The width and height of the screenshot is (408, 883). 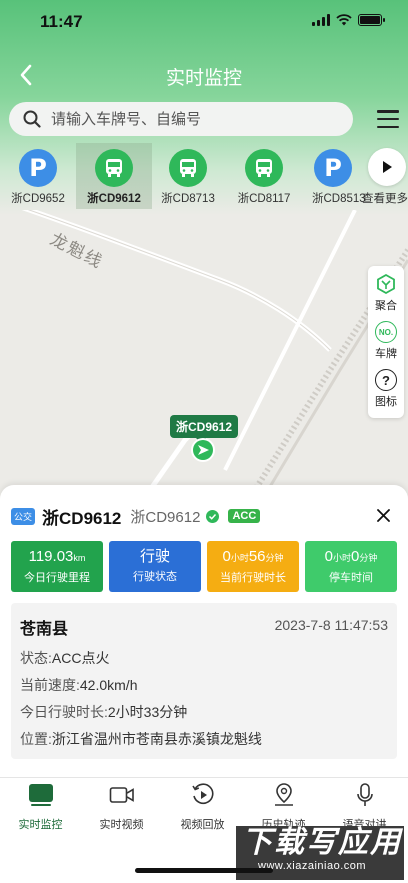 What do you see at coordinates (351, 566) in the screenshot?
I see `stat-parking-time: 0小时0分钟 停车时间` at bounding box center [351, 566].